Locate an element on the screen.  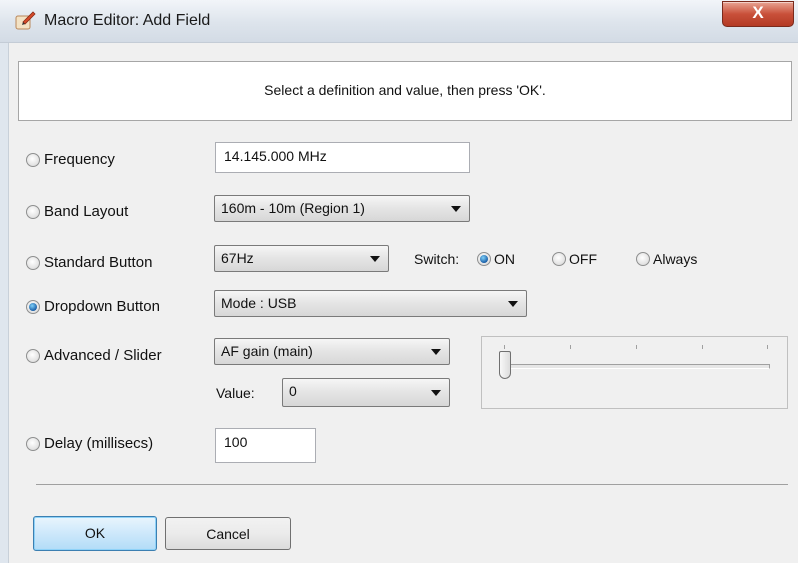
delay-label: Delay (millisecs) is located at coordinates (99, 443).